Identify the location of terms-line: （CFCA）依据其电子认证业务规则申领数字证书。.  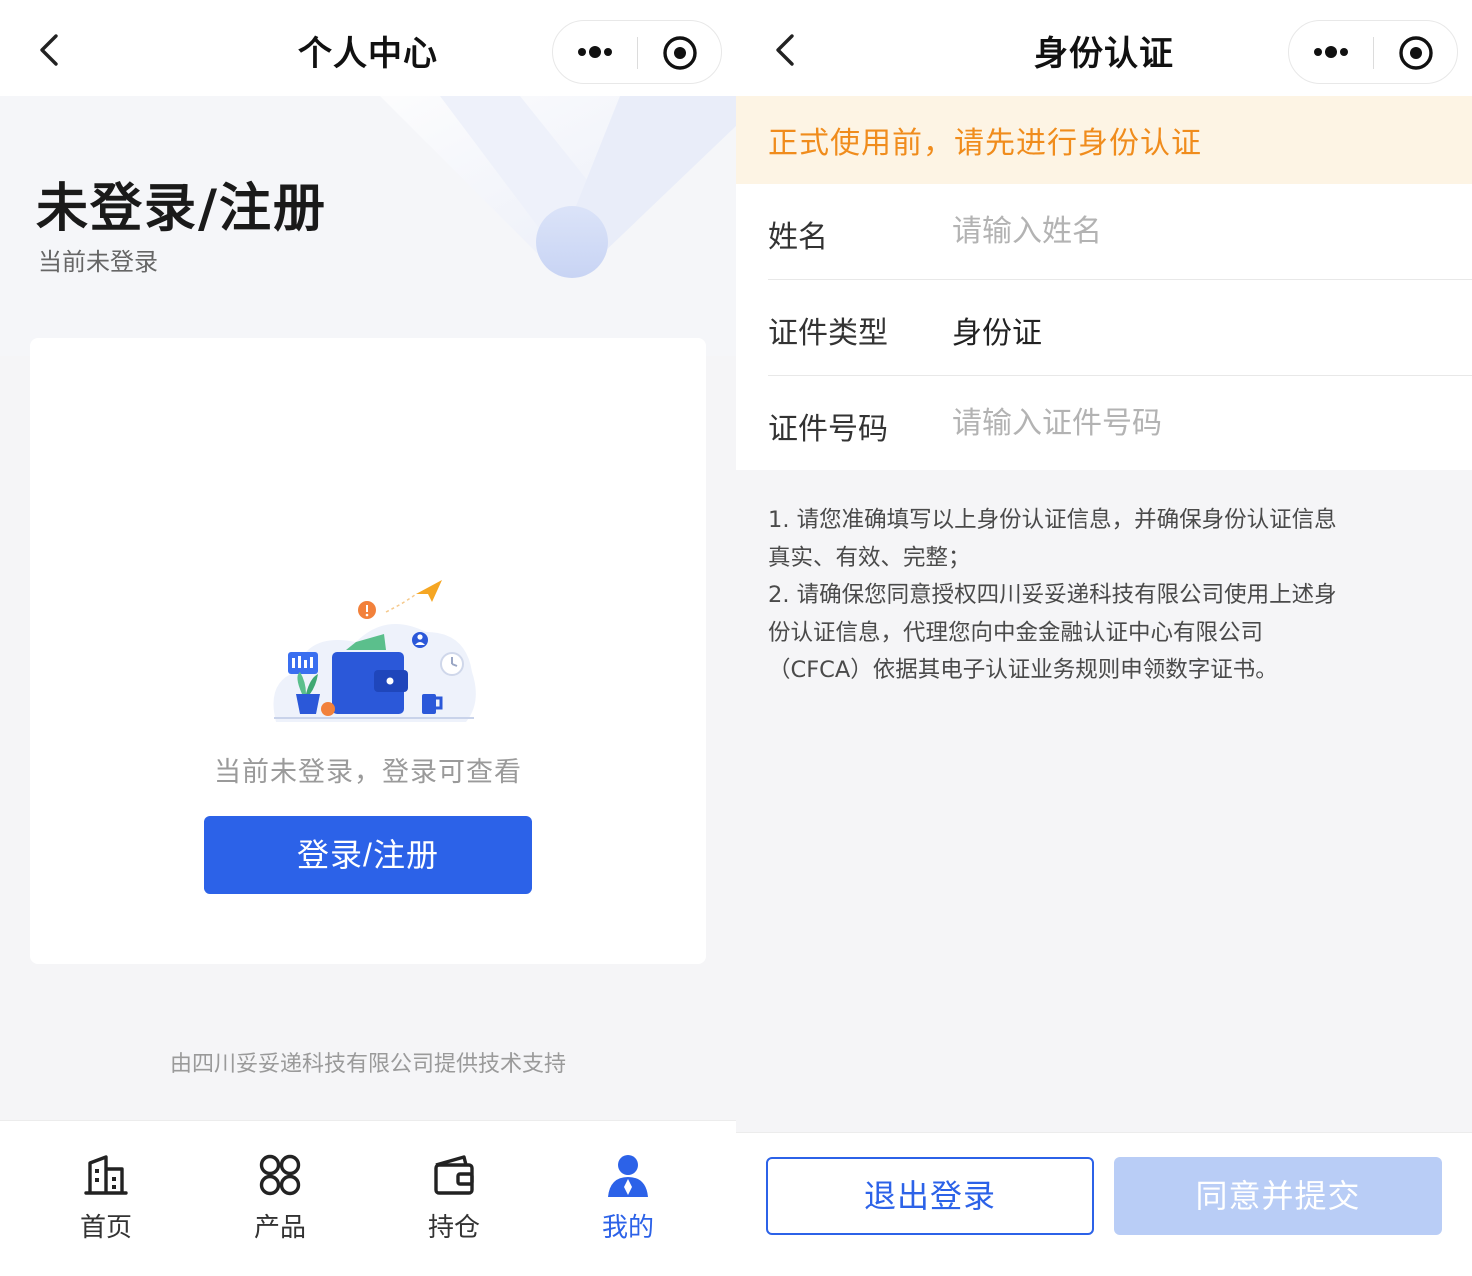
(1023, 670).